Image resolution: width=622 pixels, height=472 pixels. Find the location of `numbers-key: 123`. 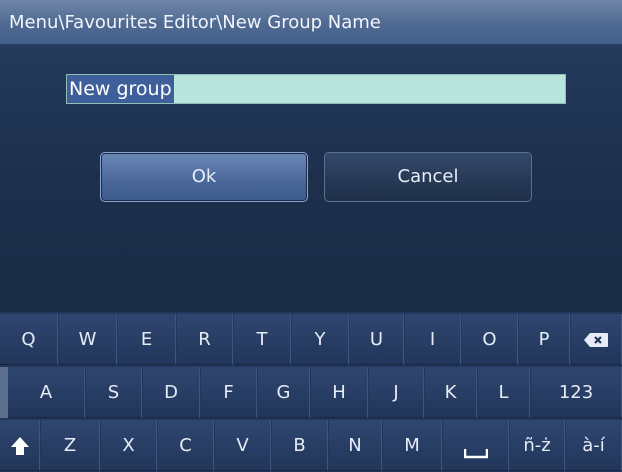

numbers-key: 123 is located at coordinates (576, 392).